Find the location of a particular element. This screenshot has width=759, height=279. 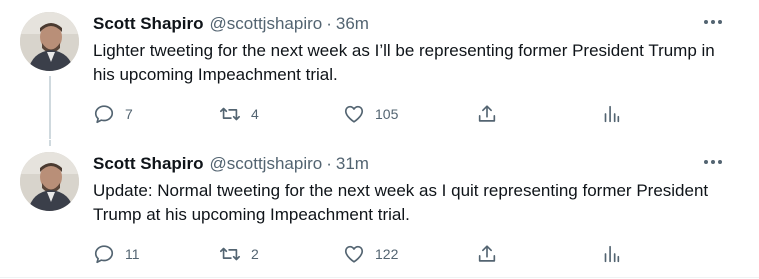

tweet-actions: 7 4 105 is located at coordinates (363, 114).